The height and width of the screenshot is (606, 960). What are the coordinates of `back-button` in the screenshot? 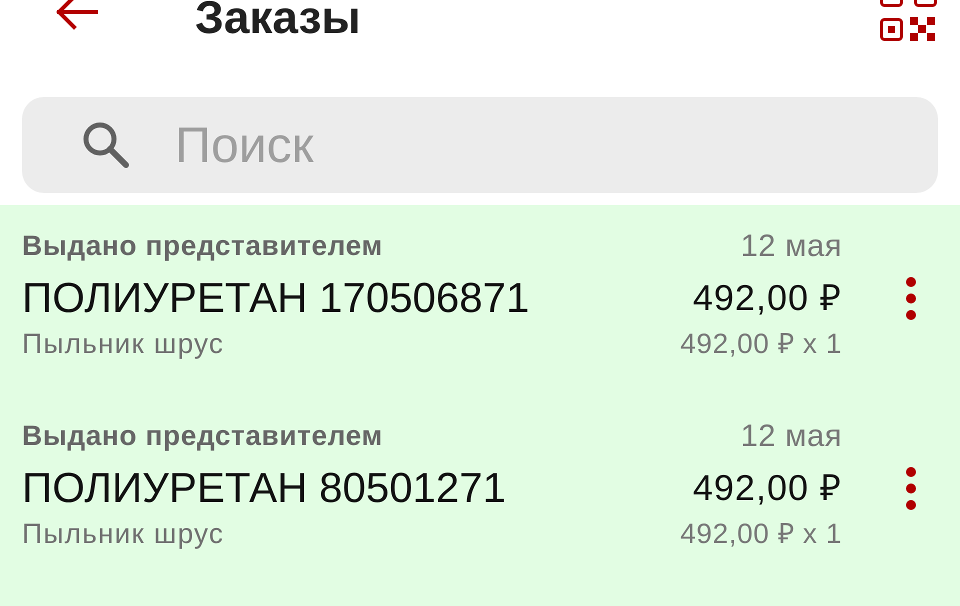 It's located at (76, 15).